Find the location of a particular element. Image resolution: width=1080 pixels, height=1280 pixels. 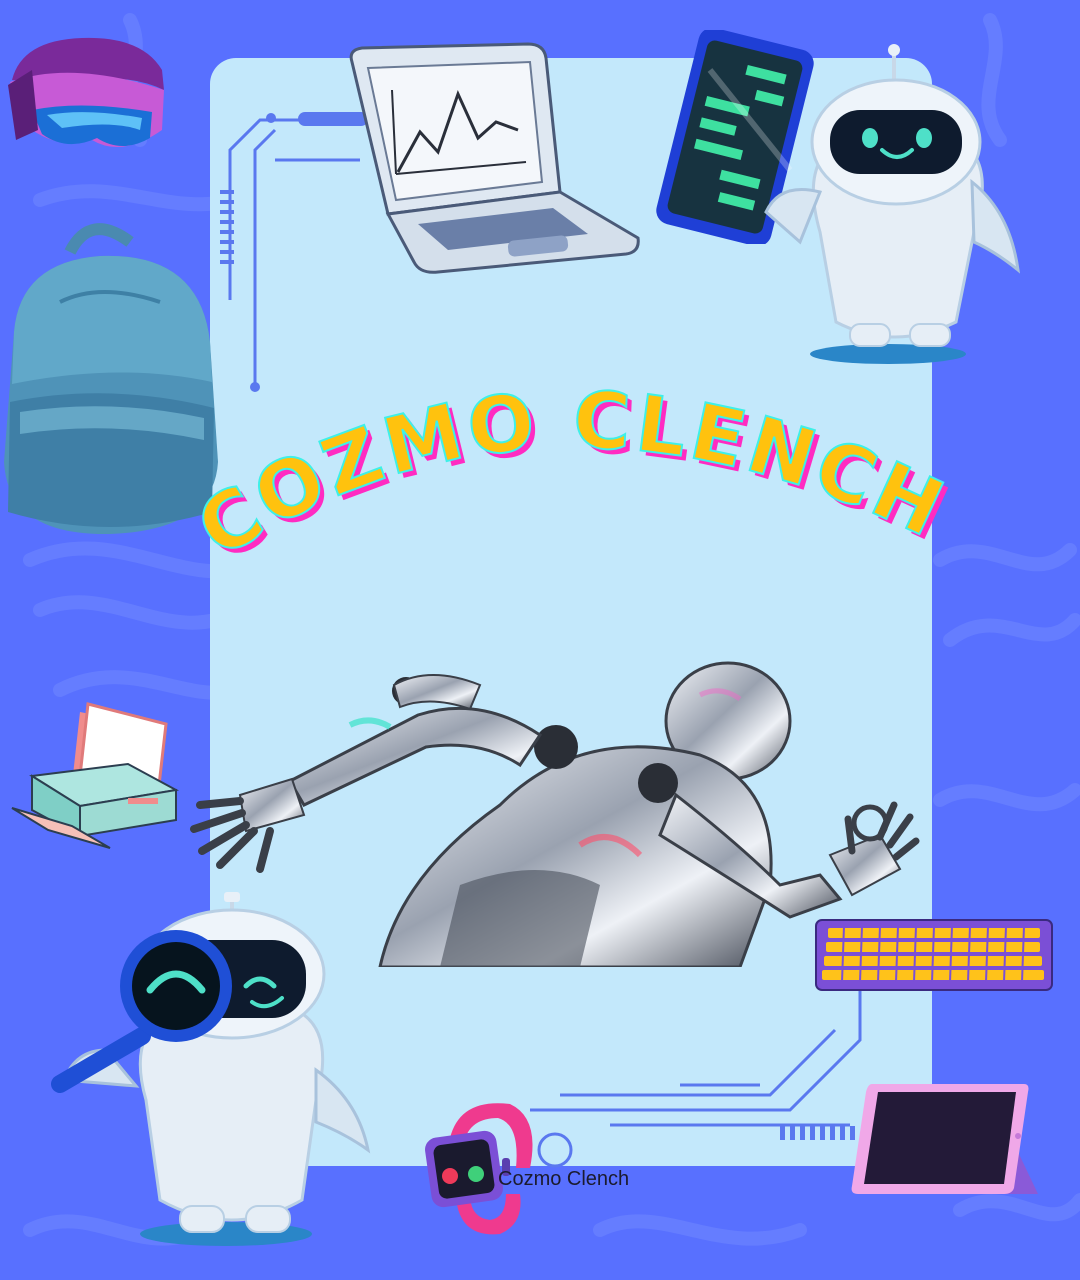

backpack-icon is located at coordinates (111, 379).